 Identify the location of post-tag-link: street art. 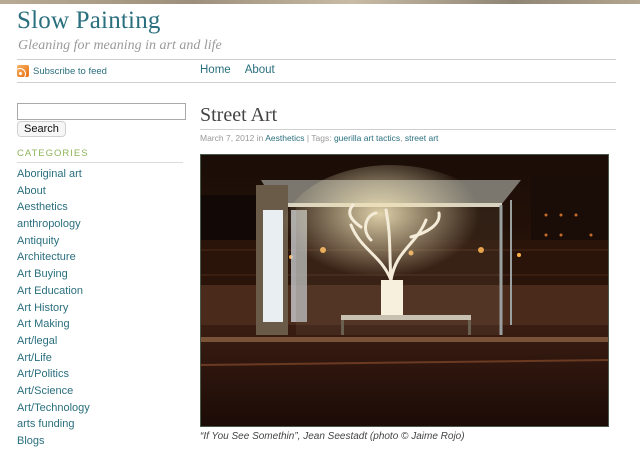
(422, 138).